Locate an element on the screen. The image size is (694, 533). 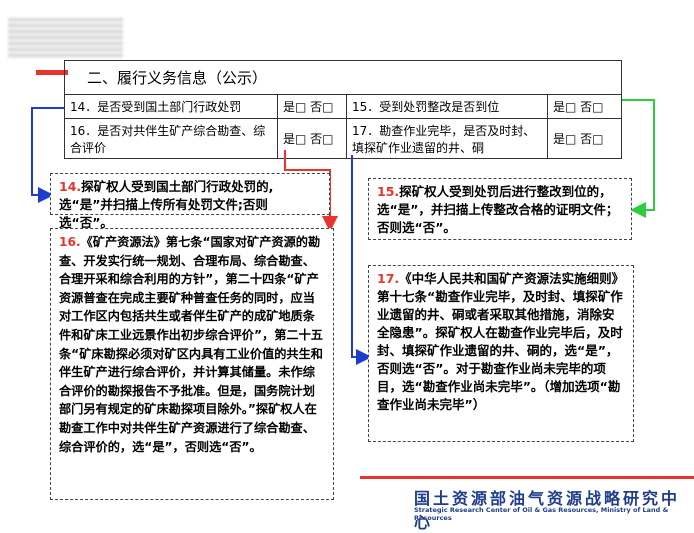
question-16: 16．是否对共伴生矿产综合勘查、综合评价 is located at coordinates (171, 138).